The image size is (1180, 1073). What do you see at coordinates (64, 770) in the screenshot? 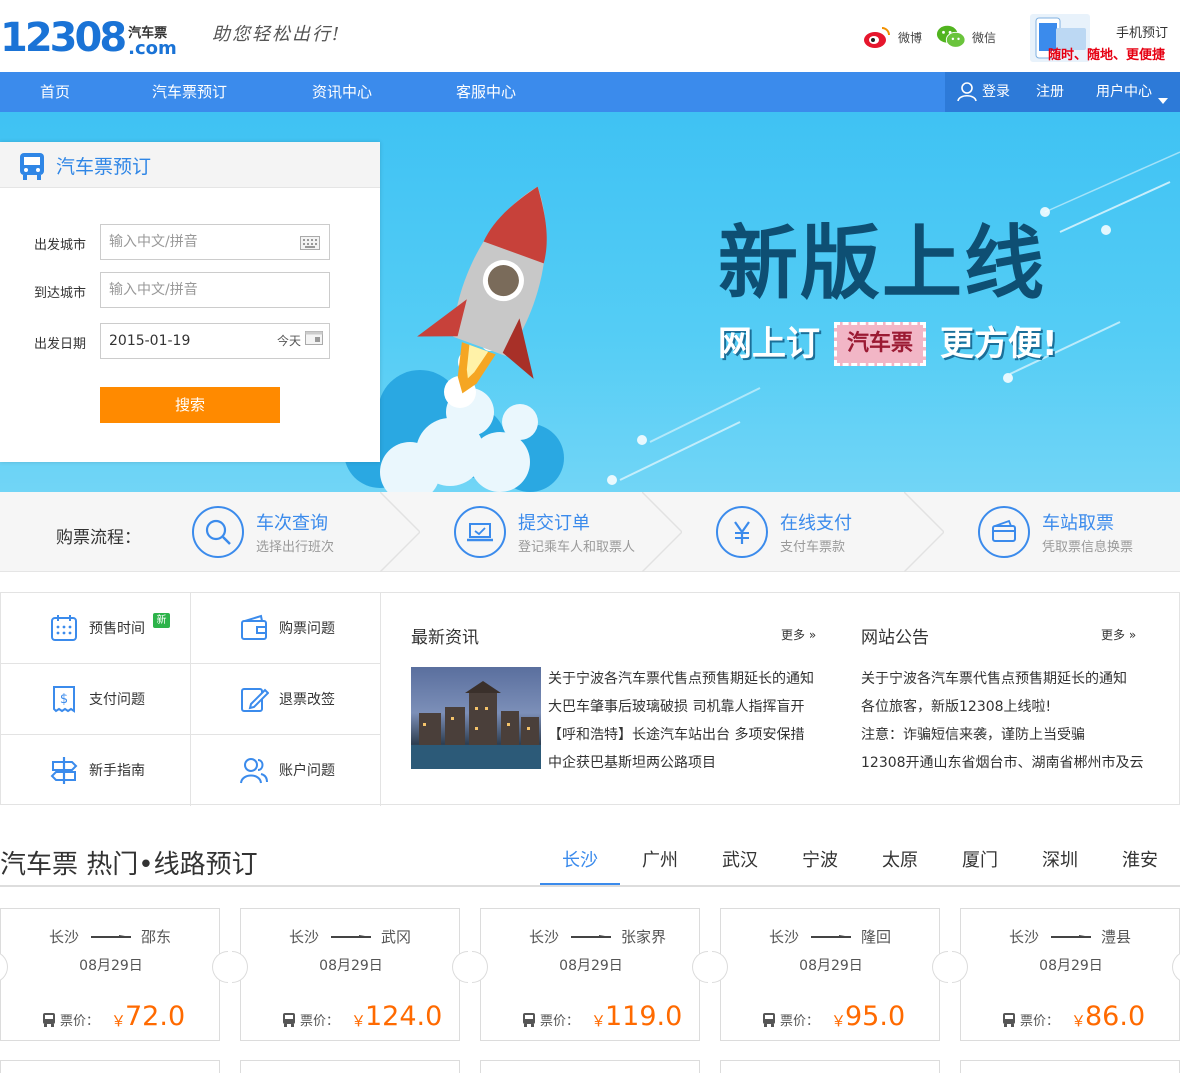
I see `signpost-icon` at bounding box center [64, 770].